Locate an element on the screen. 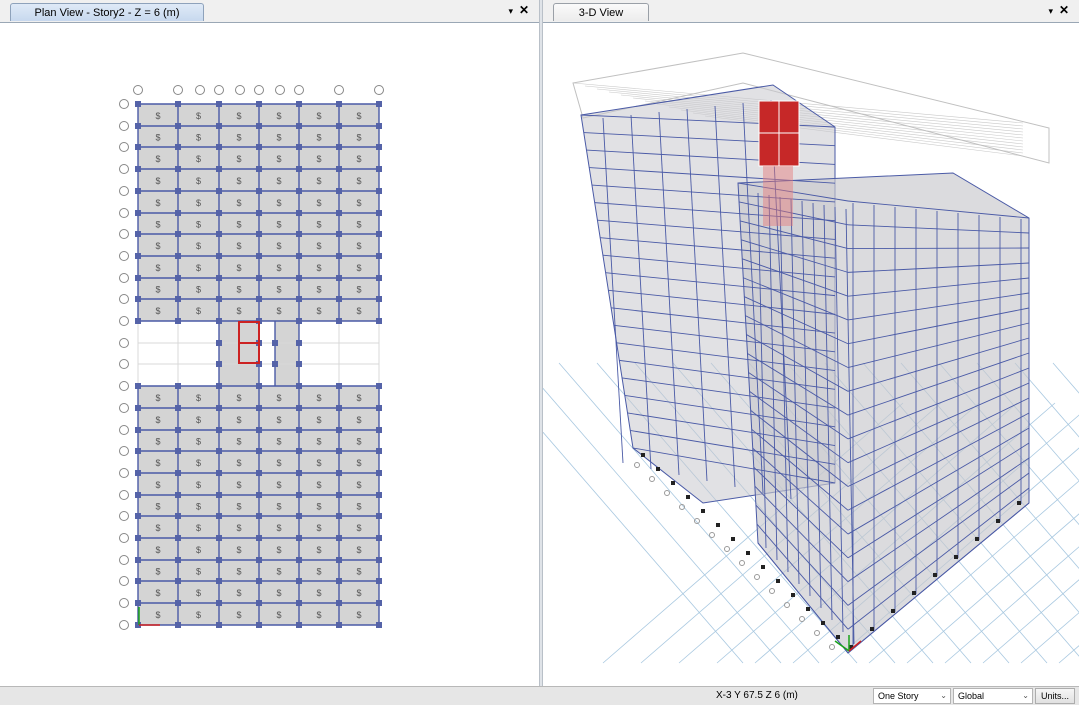 This screenshot has height=705, width=1079. coordinate-system-select: Global ⌄ is located at coordinates (993, 696).